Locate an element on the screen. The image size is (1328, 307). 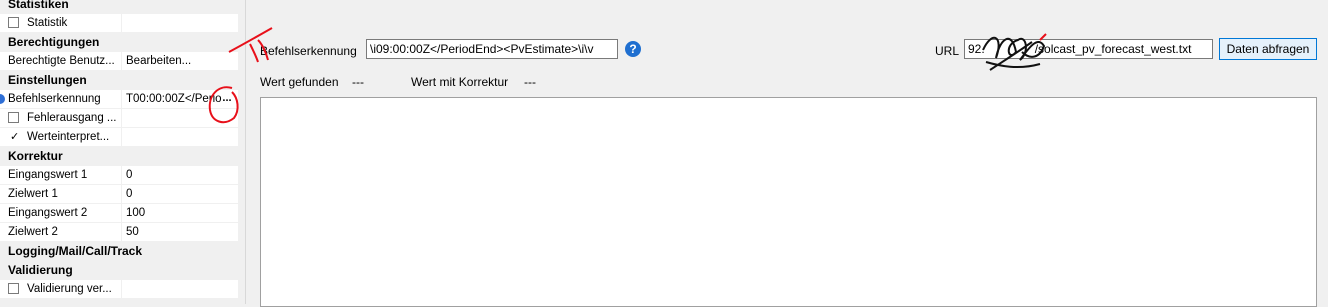
category-validierung: Validierung is located at coordinates (119, 270).